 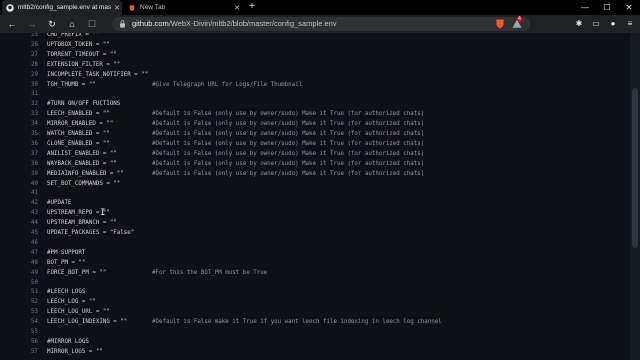 What do you see at coordinates (92, 24) in the screenshot?
I see `bookmark-icon: ☐` at bounding box center [92, 24].